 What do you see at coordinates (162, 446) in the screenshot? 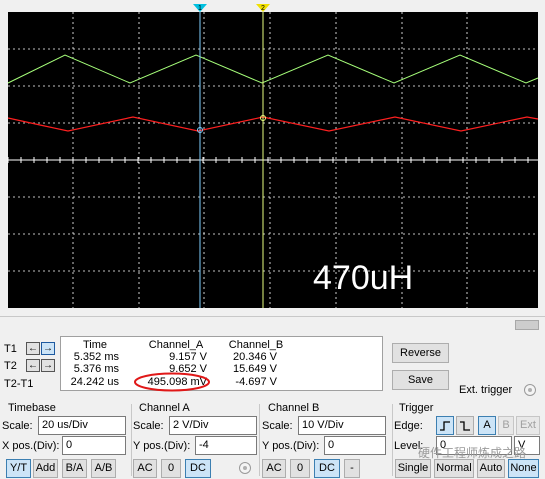
I see `channel-a-ypos-label: Y pos.(Div):` at bounding box center [162, 446].